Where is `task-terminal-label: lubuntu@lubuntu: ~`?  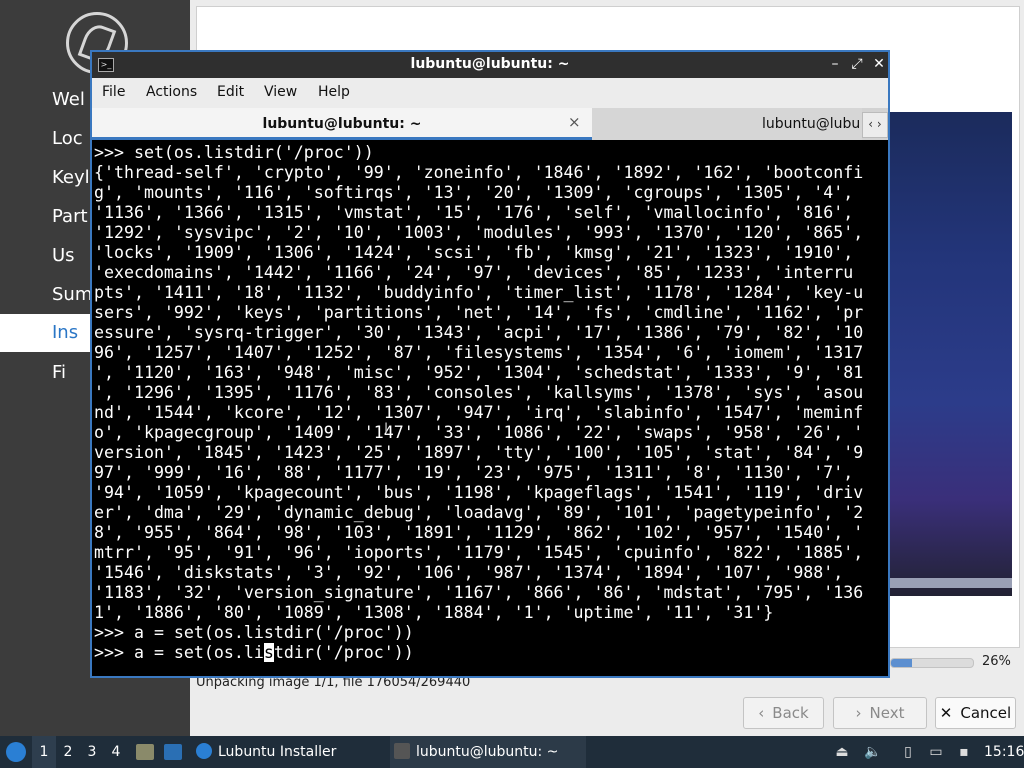
task-terminal-label: lubuntu@lubuntu: ~ is located at coordinates (487, 752).